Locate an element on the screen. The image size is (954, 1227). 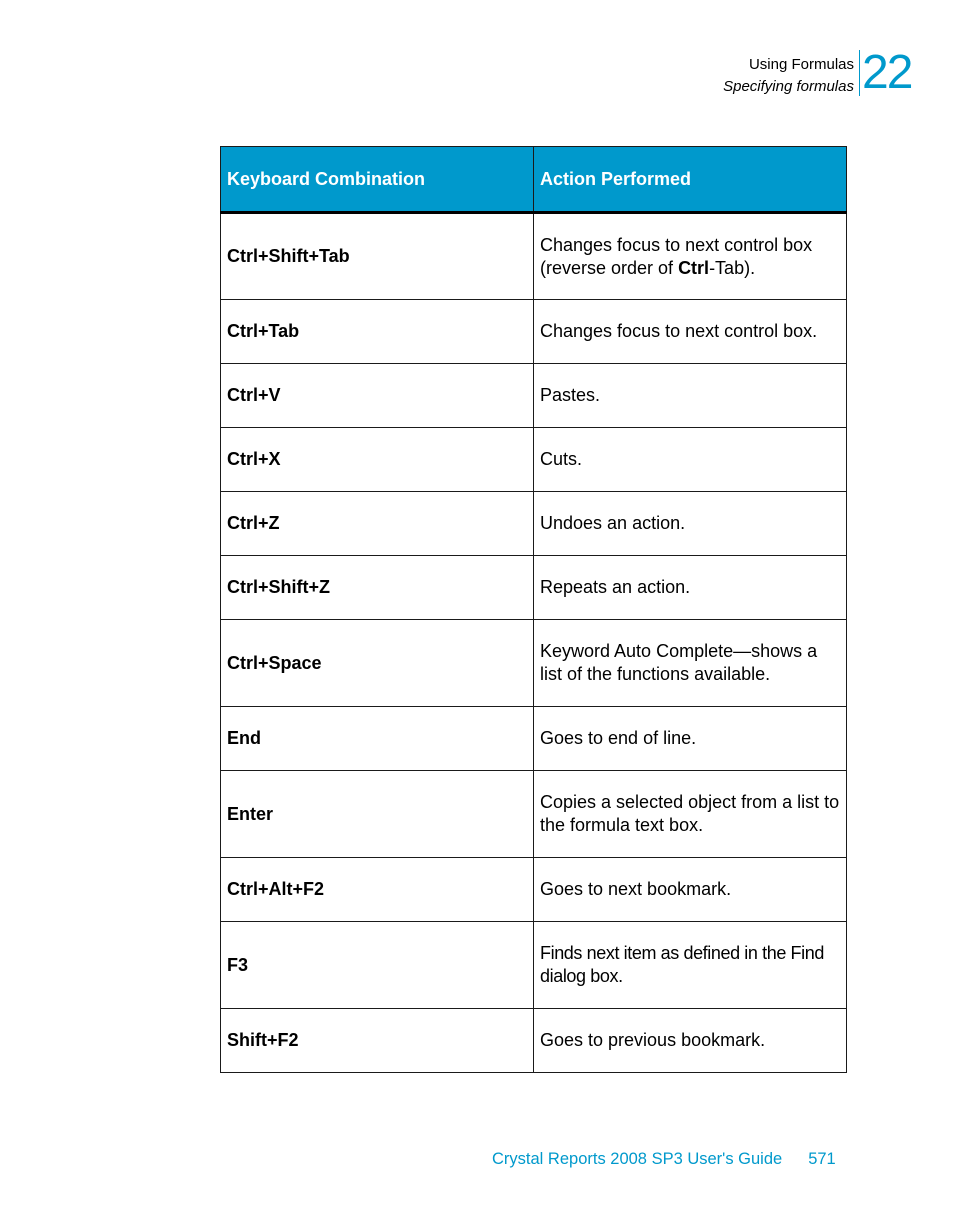
action-cell: Undoes an action. is located at coordinates (690, 523).